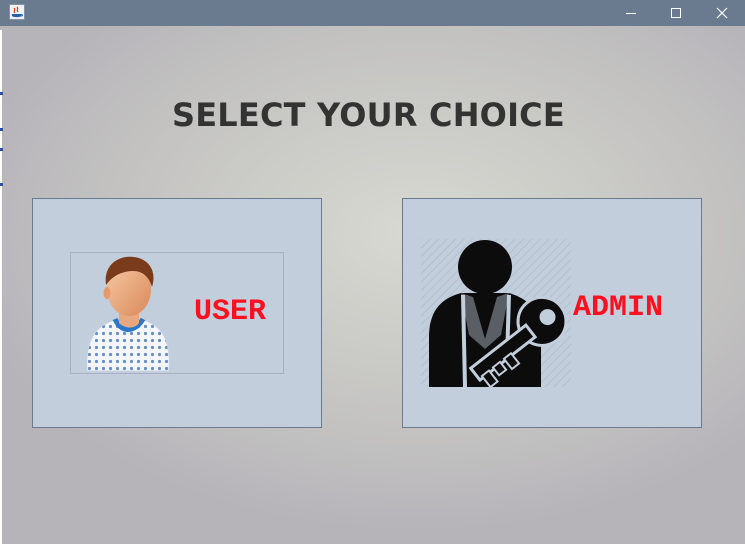  Describe the element at coordinates (496, 314) in the screenshot. I see `admin-key-icon` at that location.